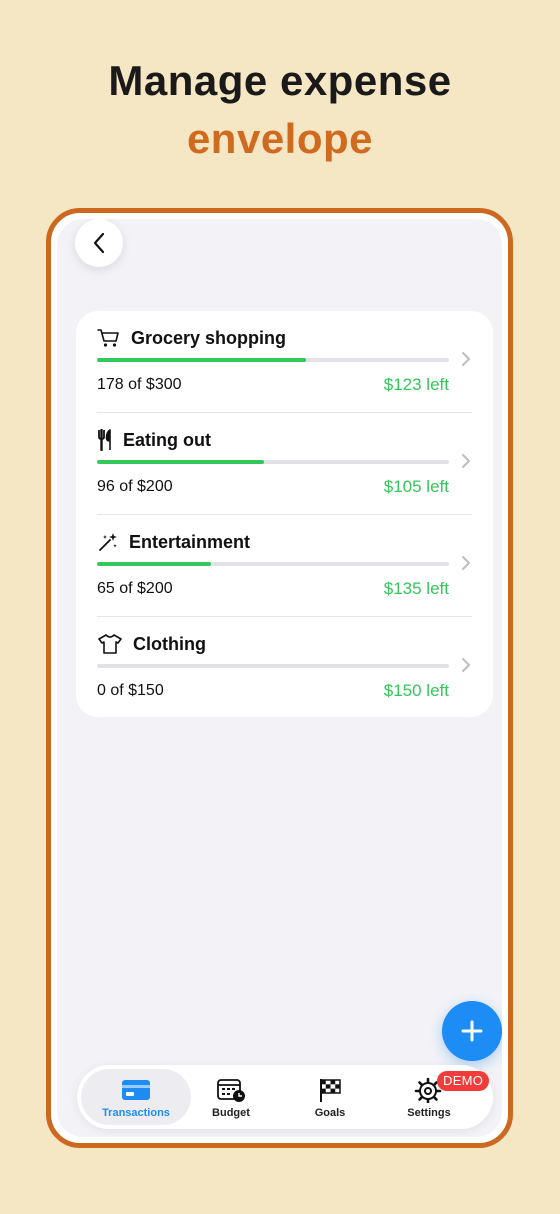 This screenshot has height=1214, width=560. What do you see at coordinates (111, 644) in the screenshot?
I see `tshirt-icon` at bounding box center [111, 644].